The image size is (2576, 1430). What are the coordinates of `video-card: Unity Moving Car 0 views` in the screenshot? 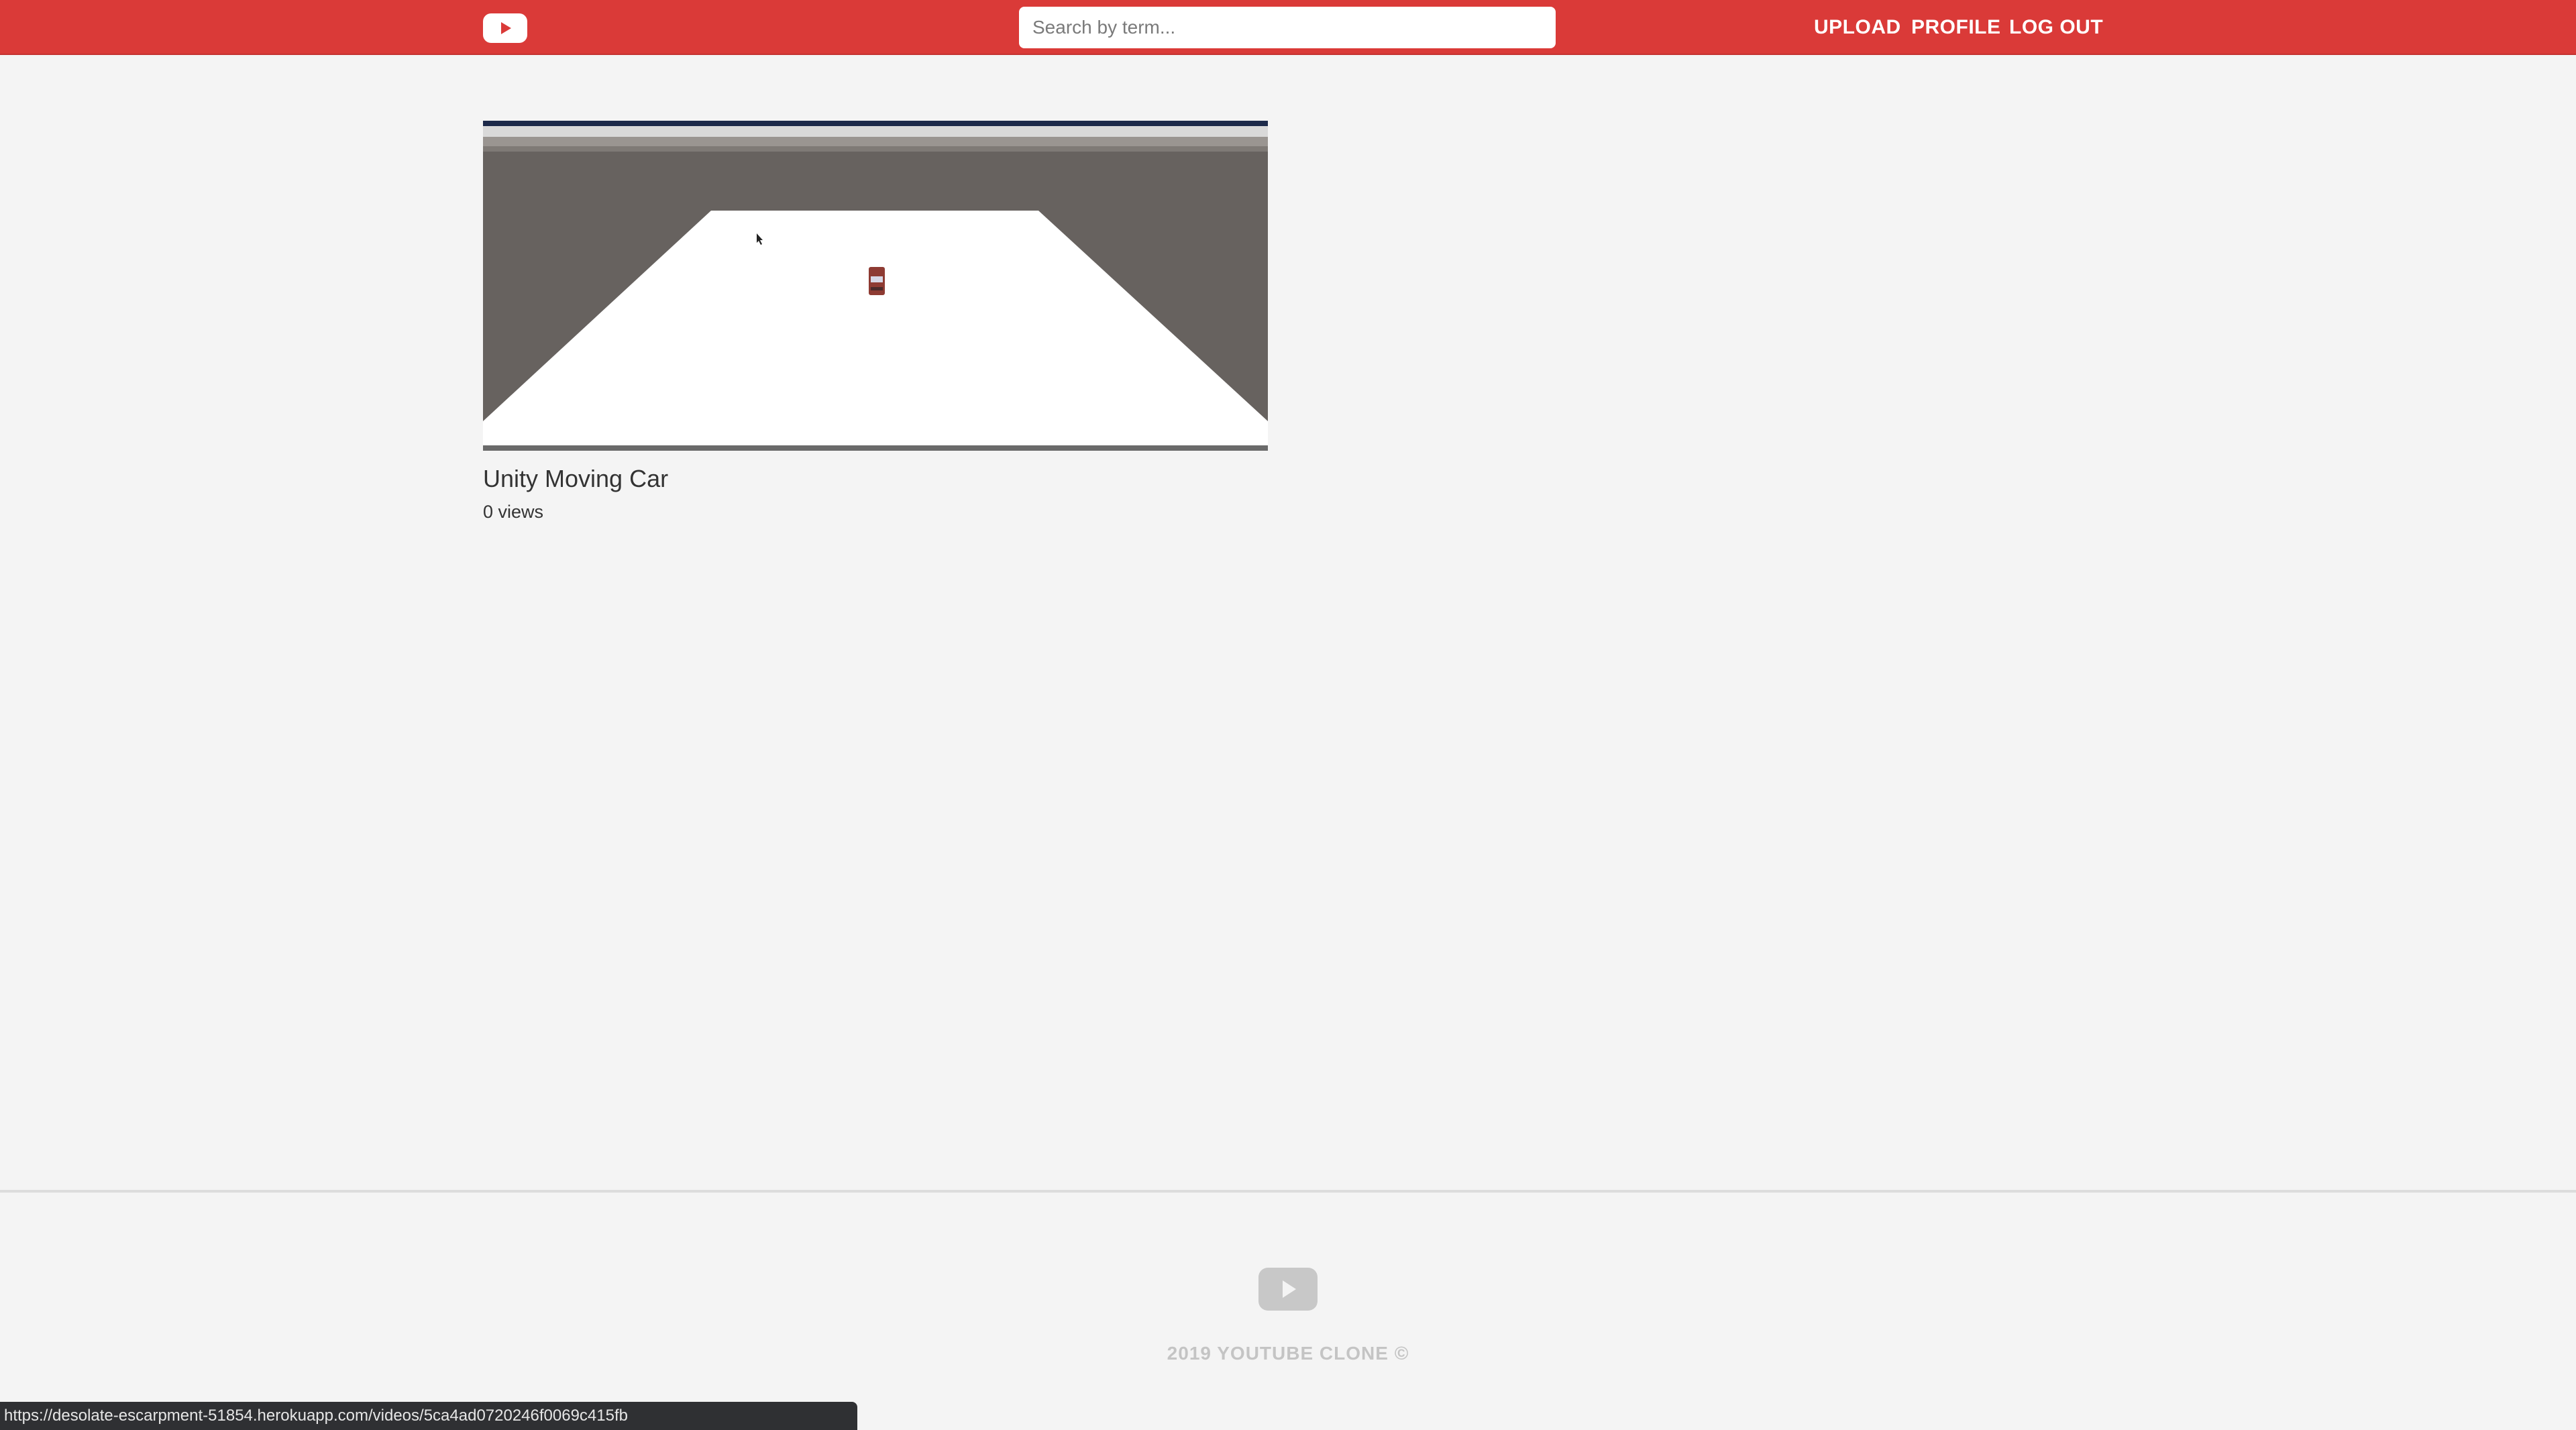 It's located at (875, 322).